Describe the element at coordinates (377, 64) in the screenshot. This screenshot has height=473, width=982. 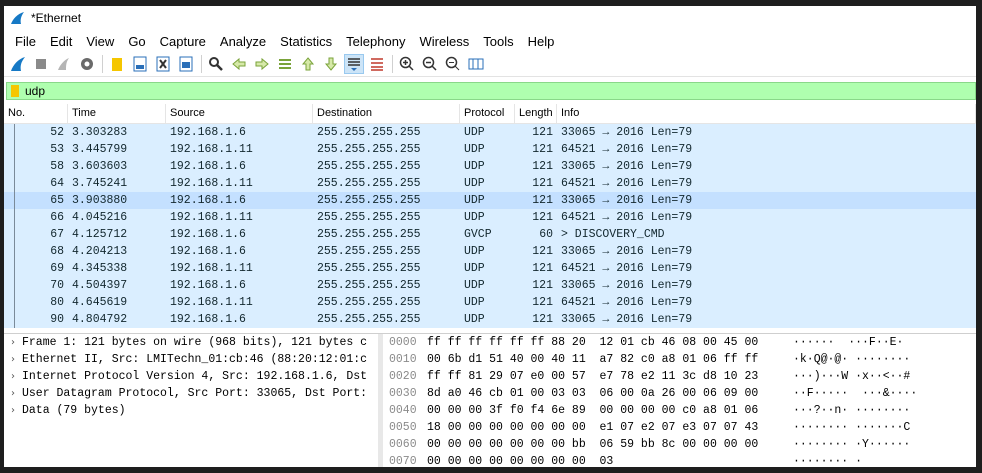
I see `colorize-icon` at that location.